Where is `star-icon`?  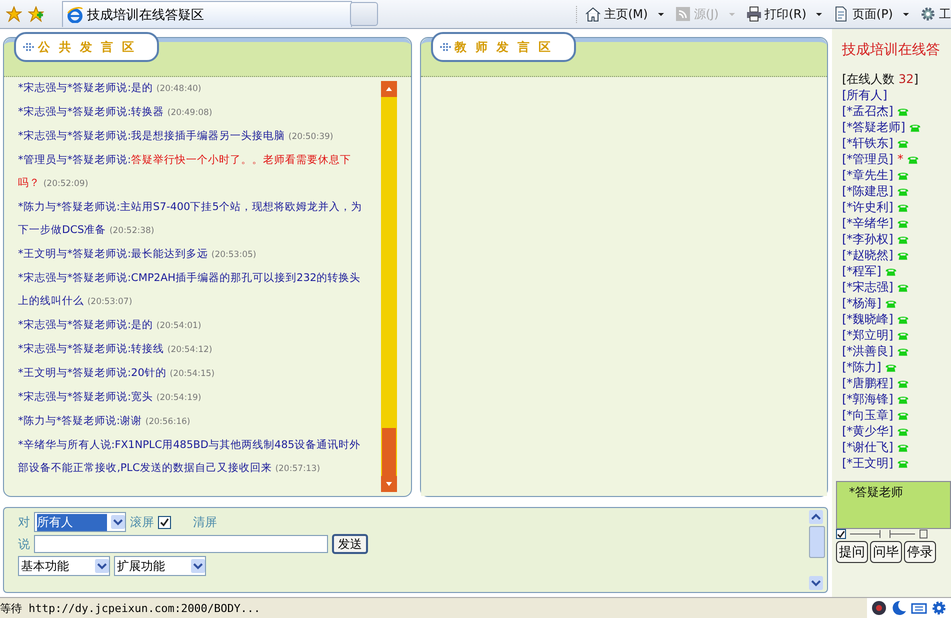
star-icon is located at coordinates (14, 14).